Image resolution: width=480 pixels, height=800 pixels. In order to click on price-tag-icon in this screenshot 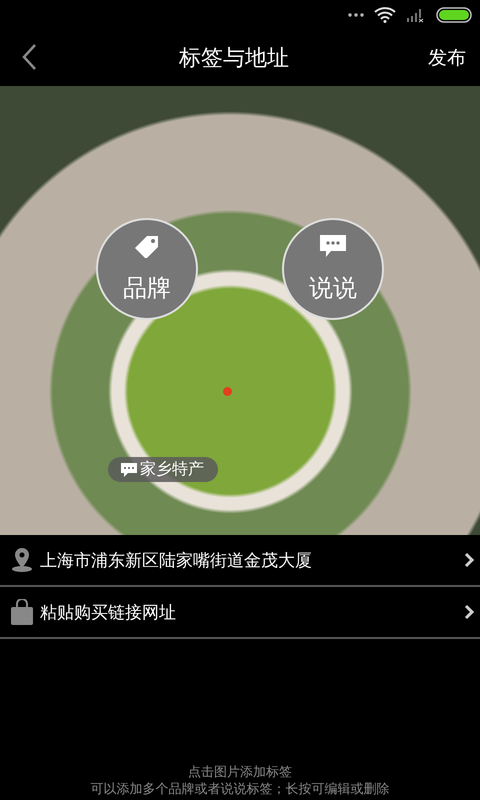, I will do `click(147, 246)`.